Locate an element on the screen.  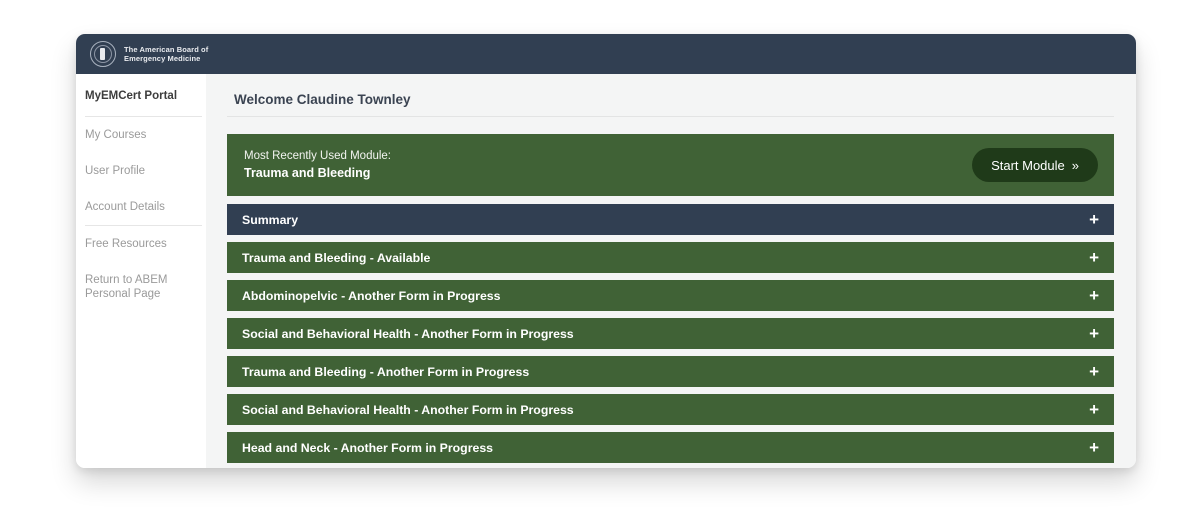
brand-name: The American Board of Emergency Medicine is located at coordinates (166, 54).